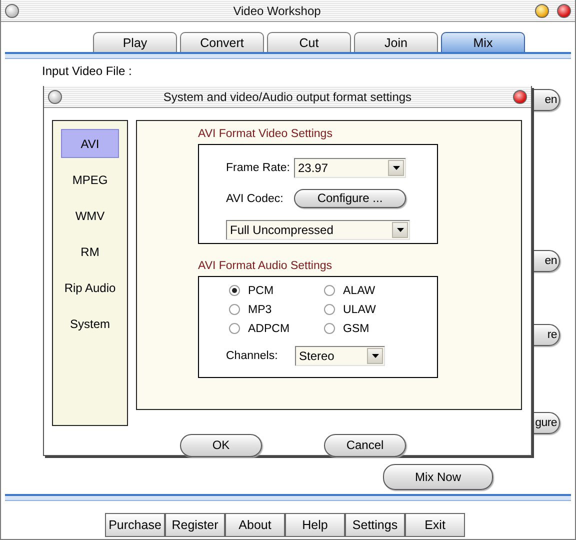  I want to click on radio-label: ULAW, so click(359, 310).